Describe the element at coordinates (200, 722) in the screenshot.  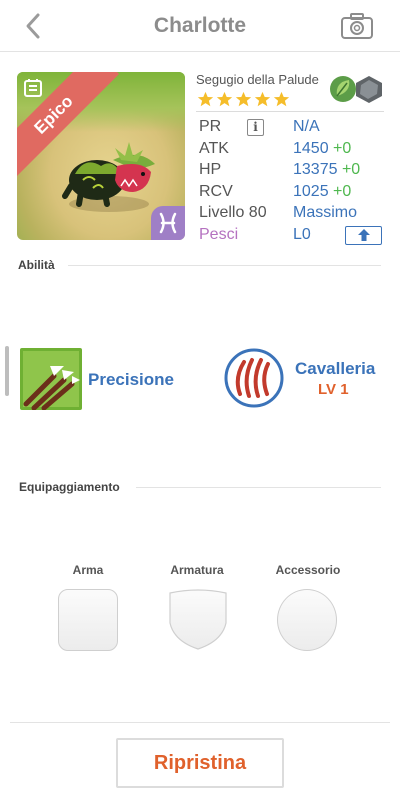
I see `footer-divider` at that location.